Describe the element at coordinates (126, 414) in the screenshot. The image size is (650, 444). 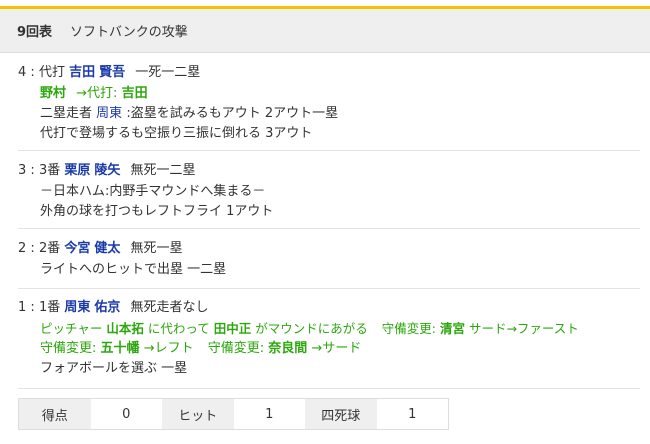
I see `runs-value: 0` at that location.